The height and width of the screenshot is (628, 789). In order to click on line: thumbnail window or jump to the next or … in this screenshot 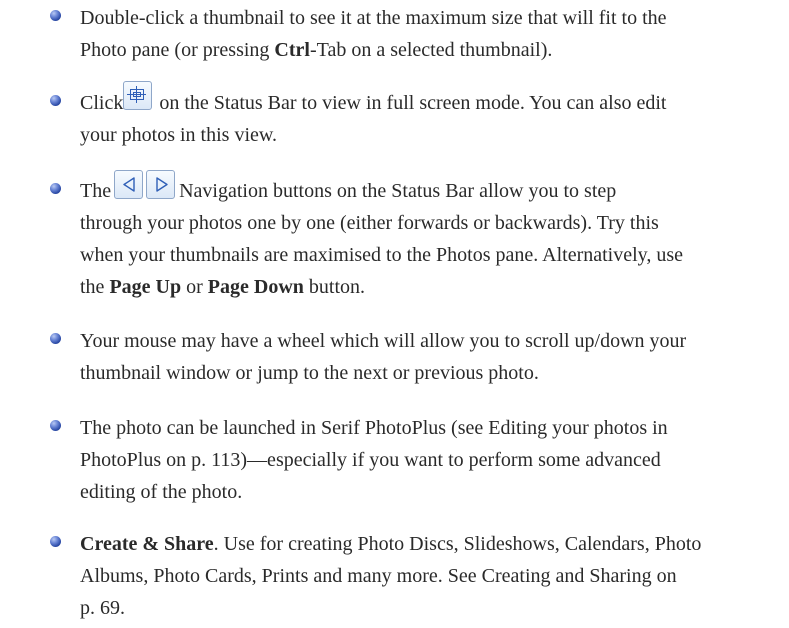, I will do `click(425, 373)`.